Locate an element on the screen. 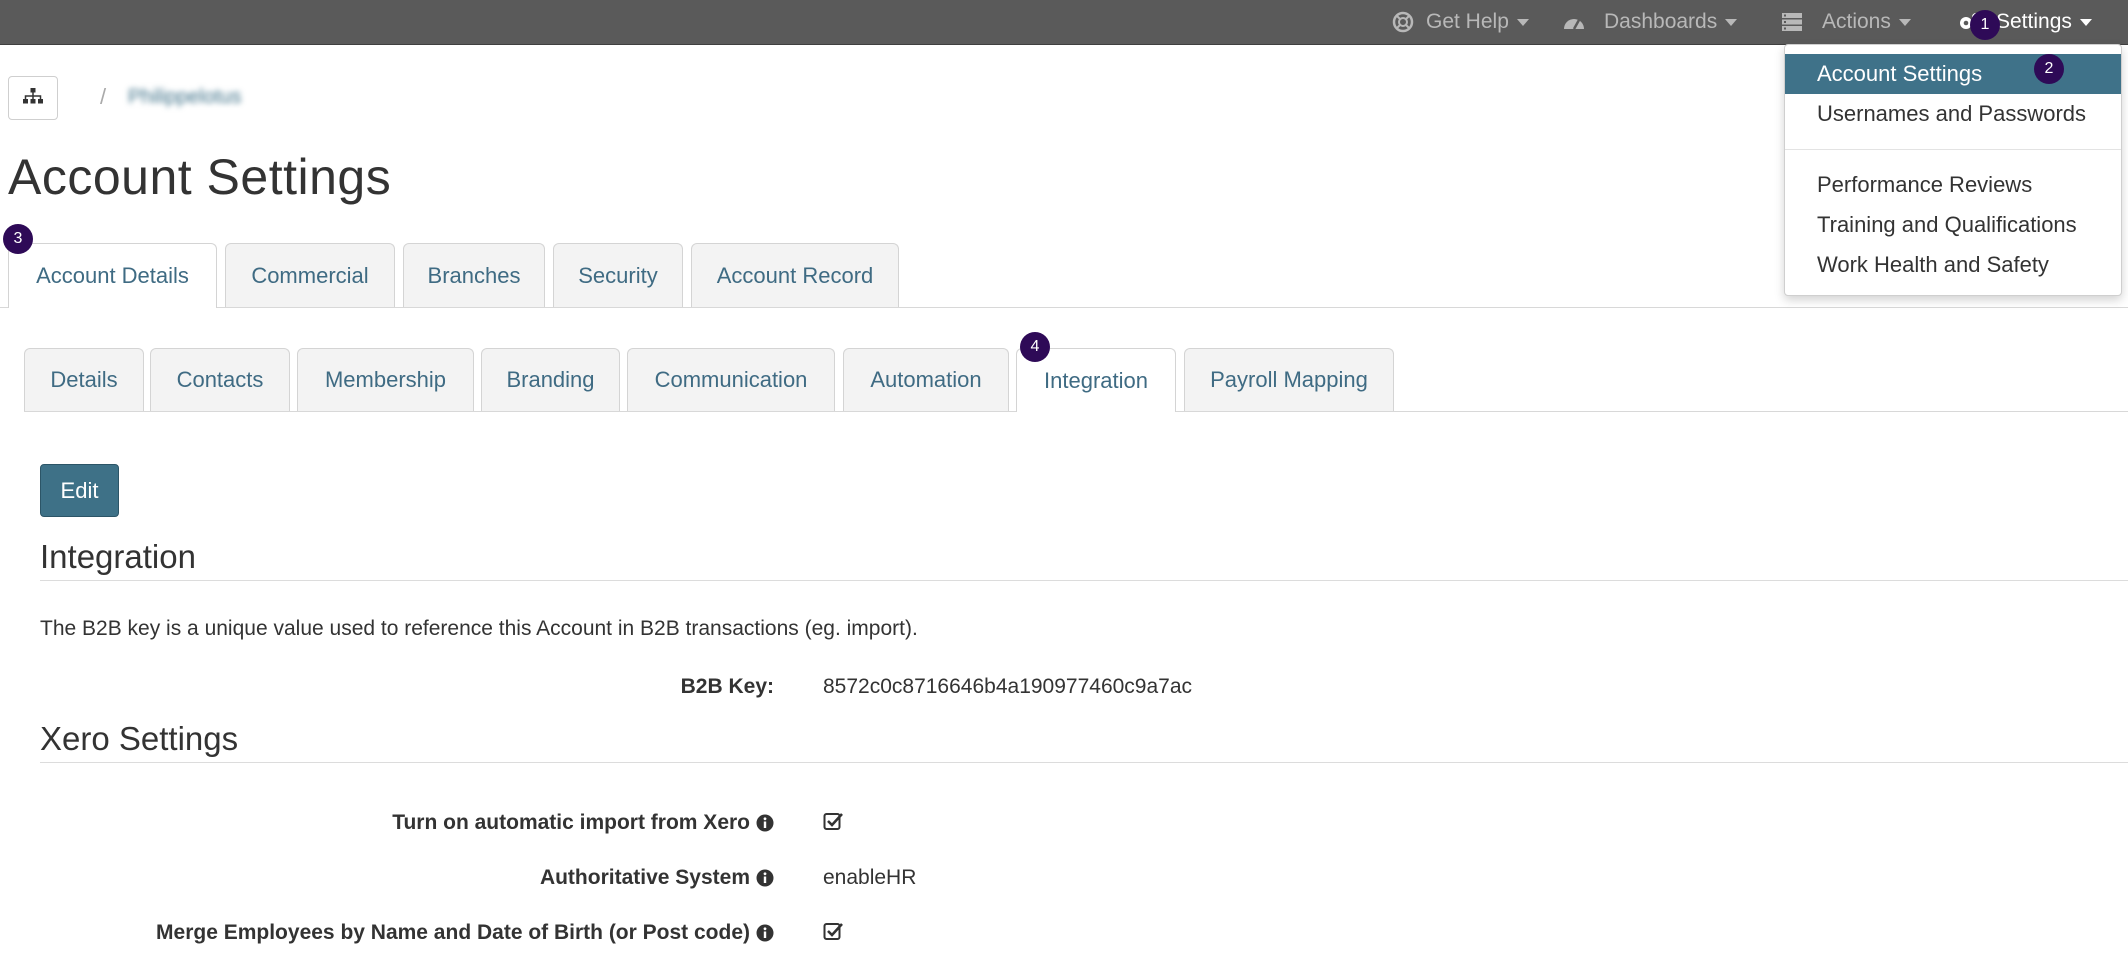 This screenshot has height=955, width=2128. tab-label: Branches is located at coordinates (474, 275).